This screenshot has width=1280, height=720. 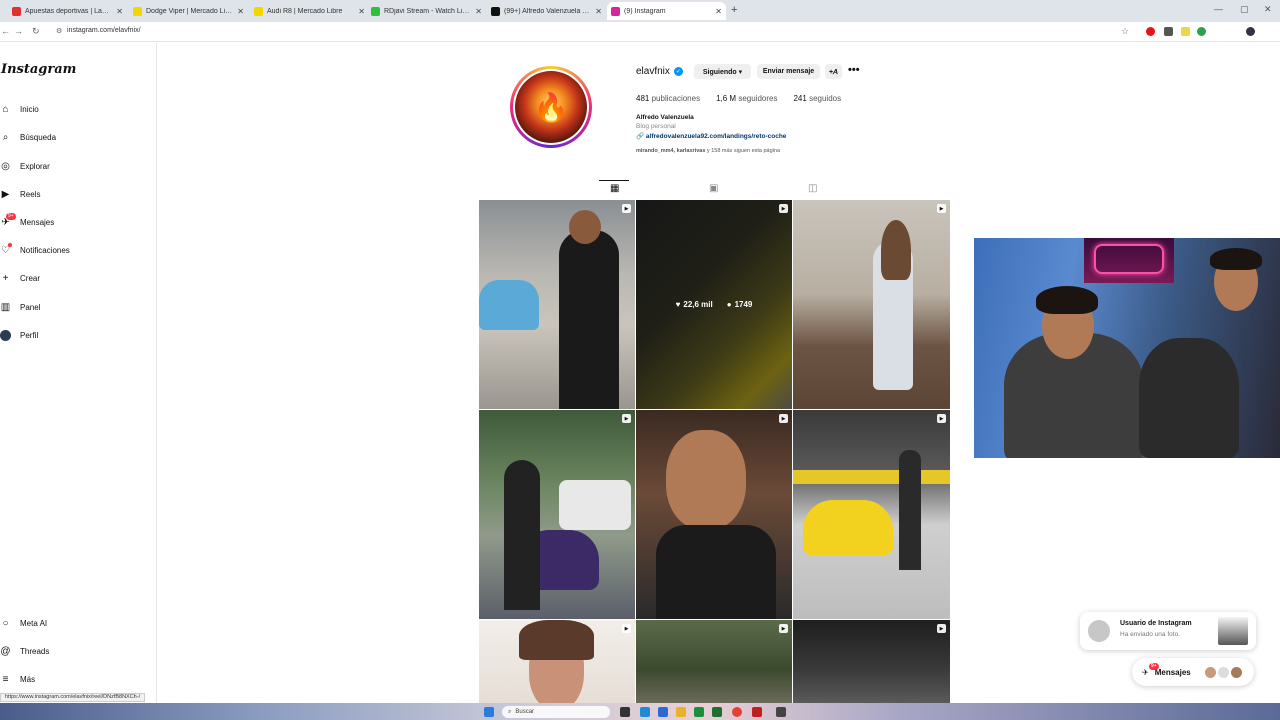 I want to click on bookmark-star-icon: ☆, so click(x=1125, y=31).